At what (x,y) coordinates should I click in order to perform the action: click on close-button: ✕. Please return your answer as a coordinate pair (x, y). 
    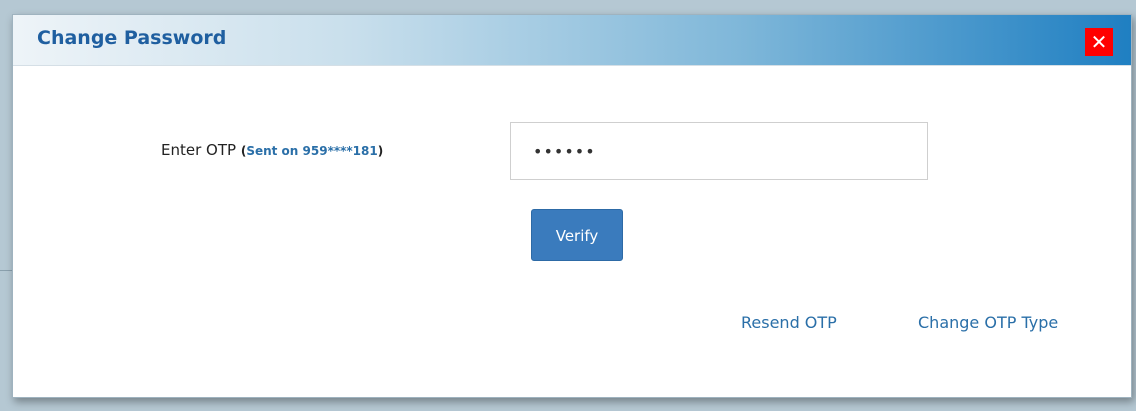
    Looking at the image, I should click on (1099, 42).